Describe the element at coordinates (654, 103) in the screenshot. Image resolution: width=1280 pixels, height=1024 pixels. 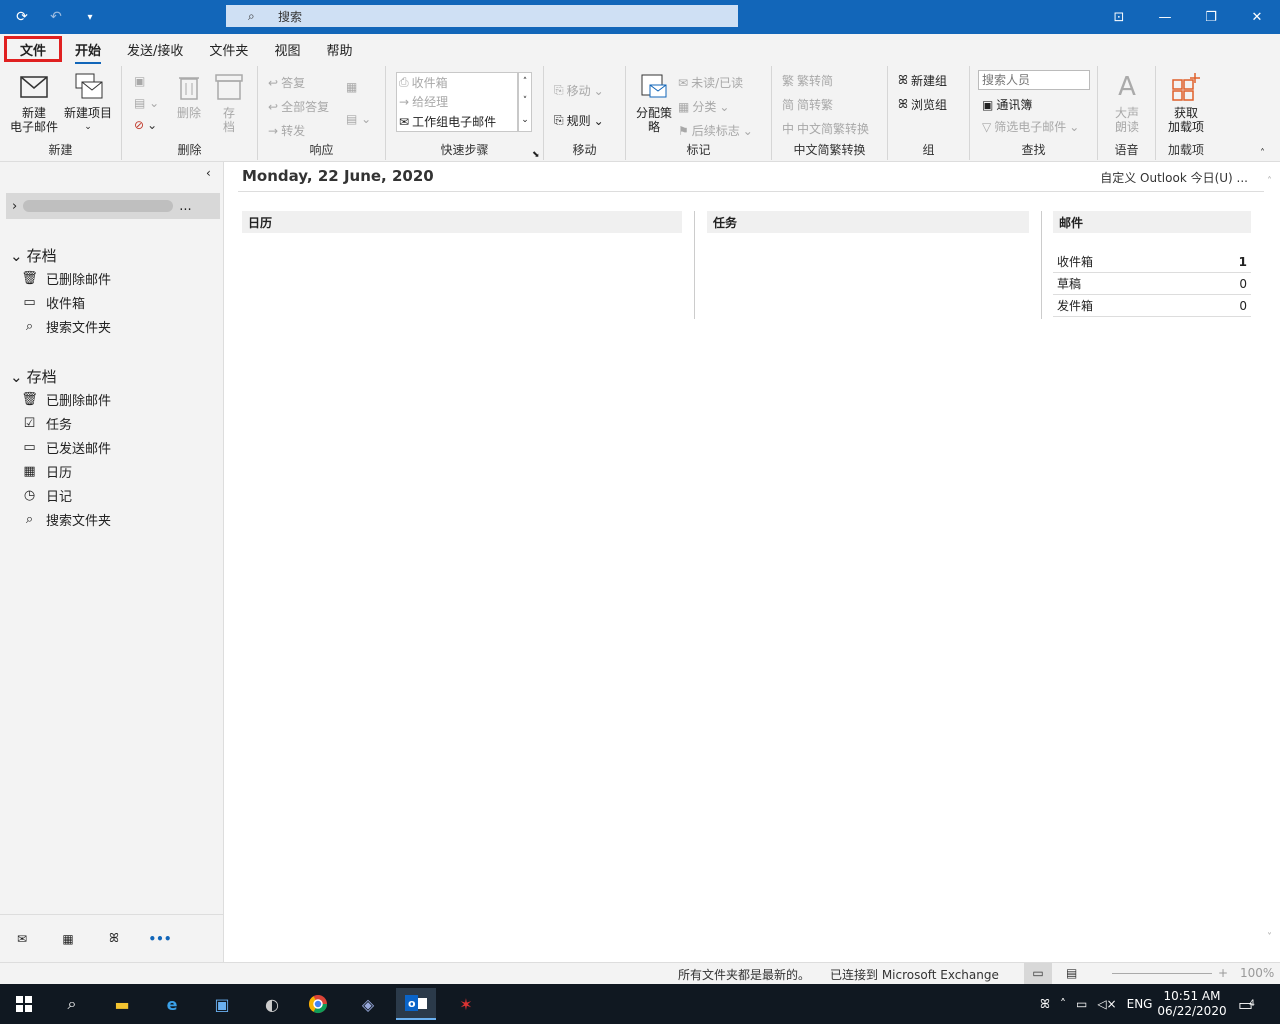
I see `assign-policy-button: 分配策 略` at that location.